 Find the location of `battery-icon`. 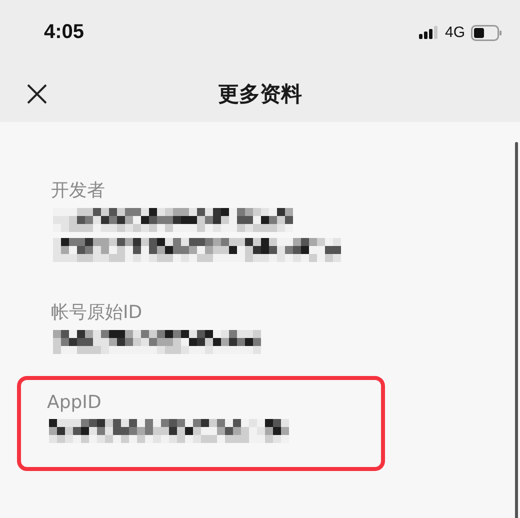

battery-icon is located at coordinates (486, 32).